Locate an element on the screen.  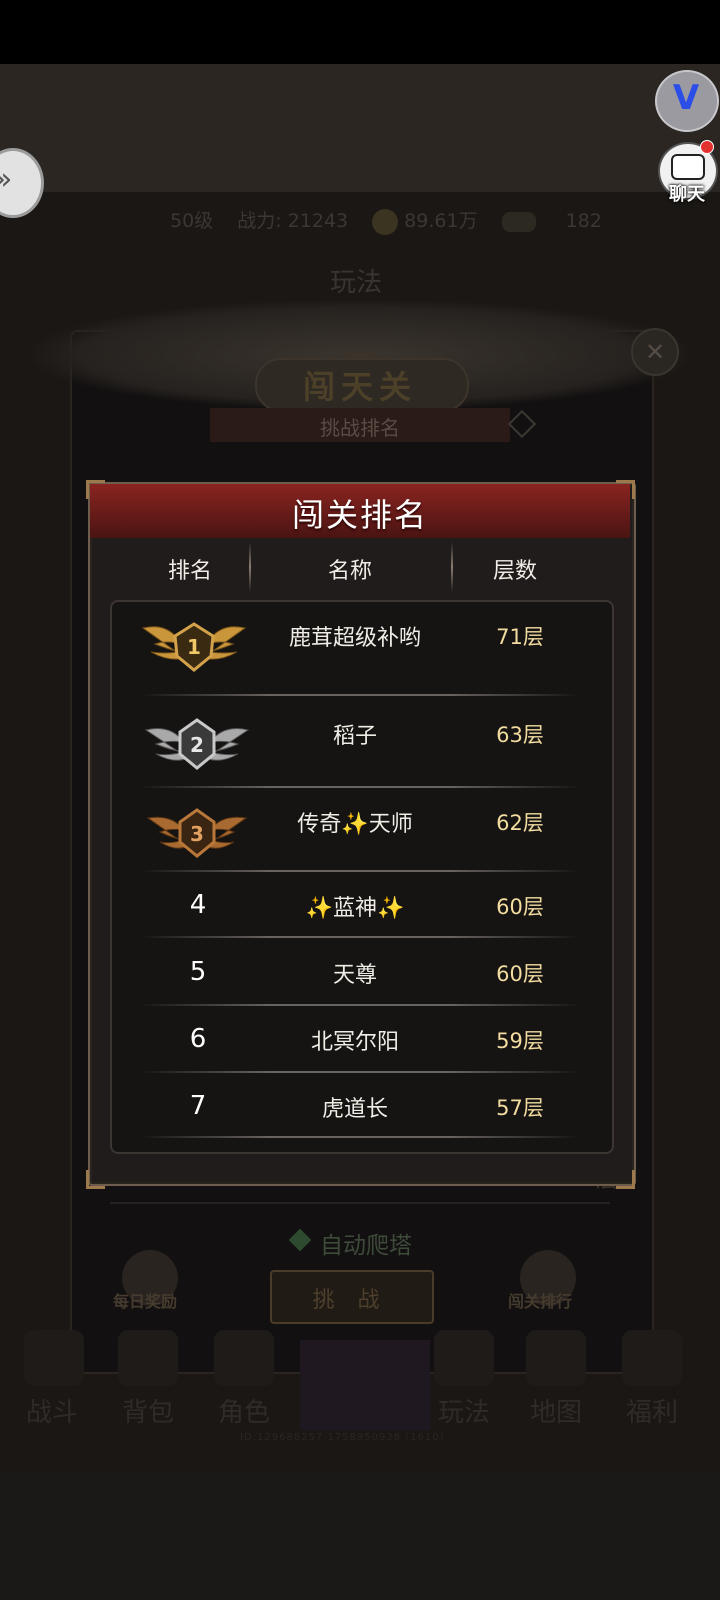
column-header-name: 名称 is located at coordinates (349, 571).